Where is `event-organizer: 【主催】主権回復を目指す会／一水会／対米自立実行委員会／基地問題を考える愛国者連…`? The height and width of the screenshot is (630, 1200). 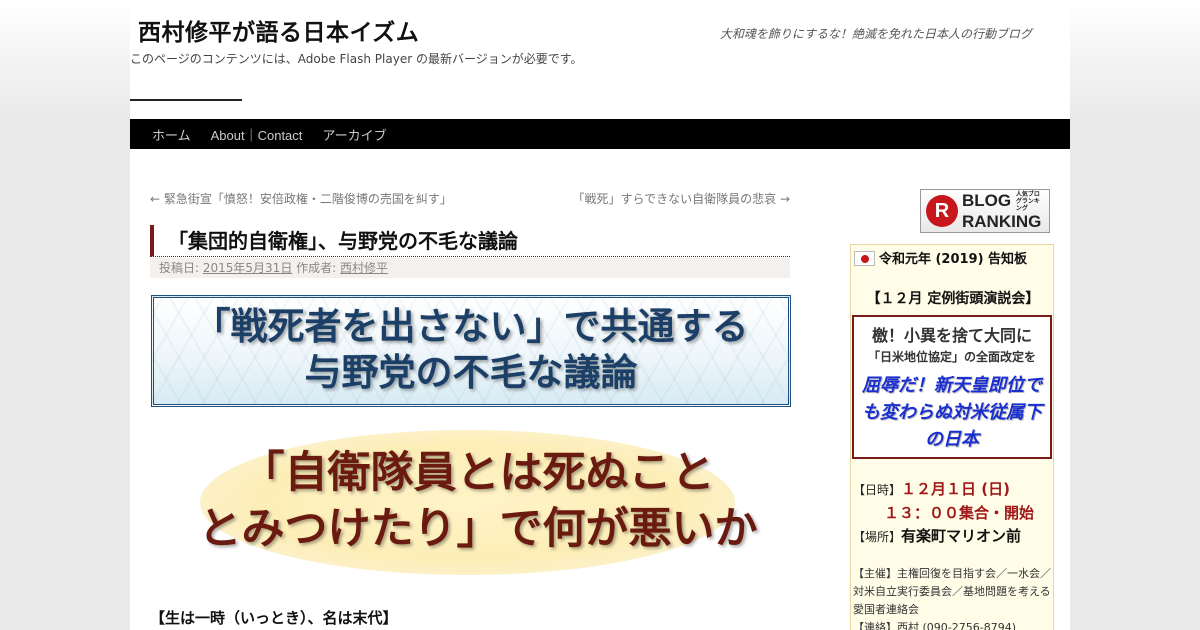
event-organizer: 【主催】主権回復を目指す会／一水会／対米自立実行委員会／基地問題を考える愛国者連… is located at coordinates (952, 591).